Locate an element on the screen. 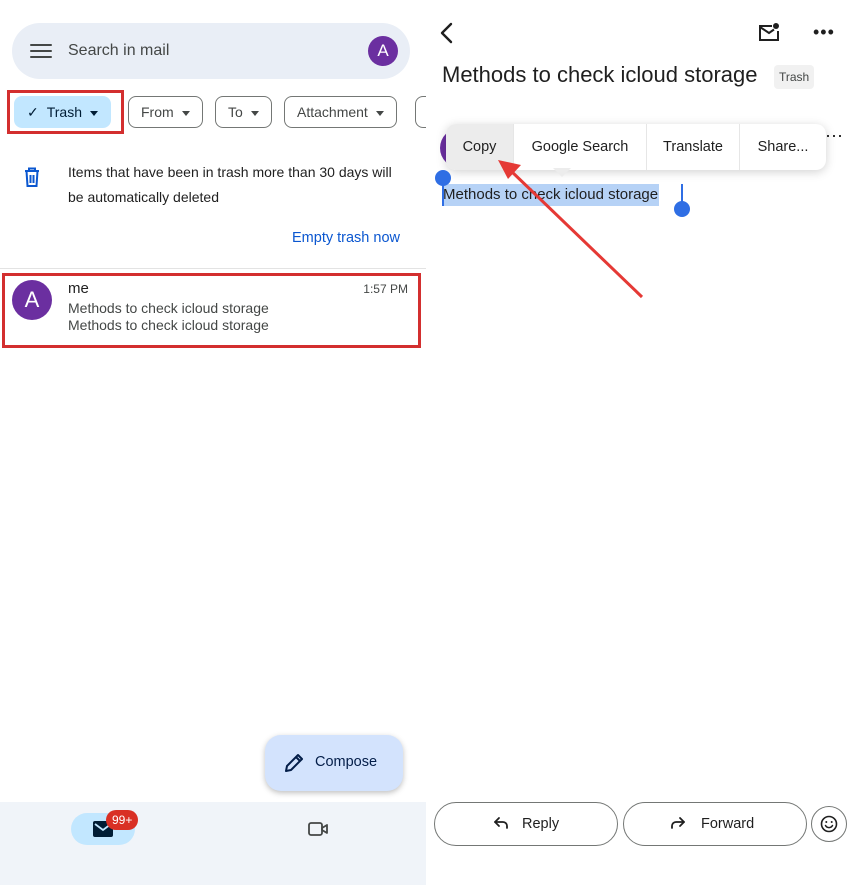 This screenshot has height=885, width=850. menu-icon is located at coordinates (41, 51).